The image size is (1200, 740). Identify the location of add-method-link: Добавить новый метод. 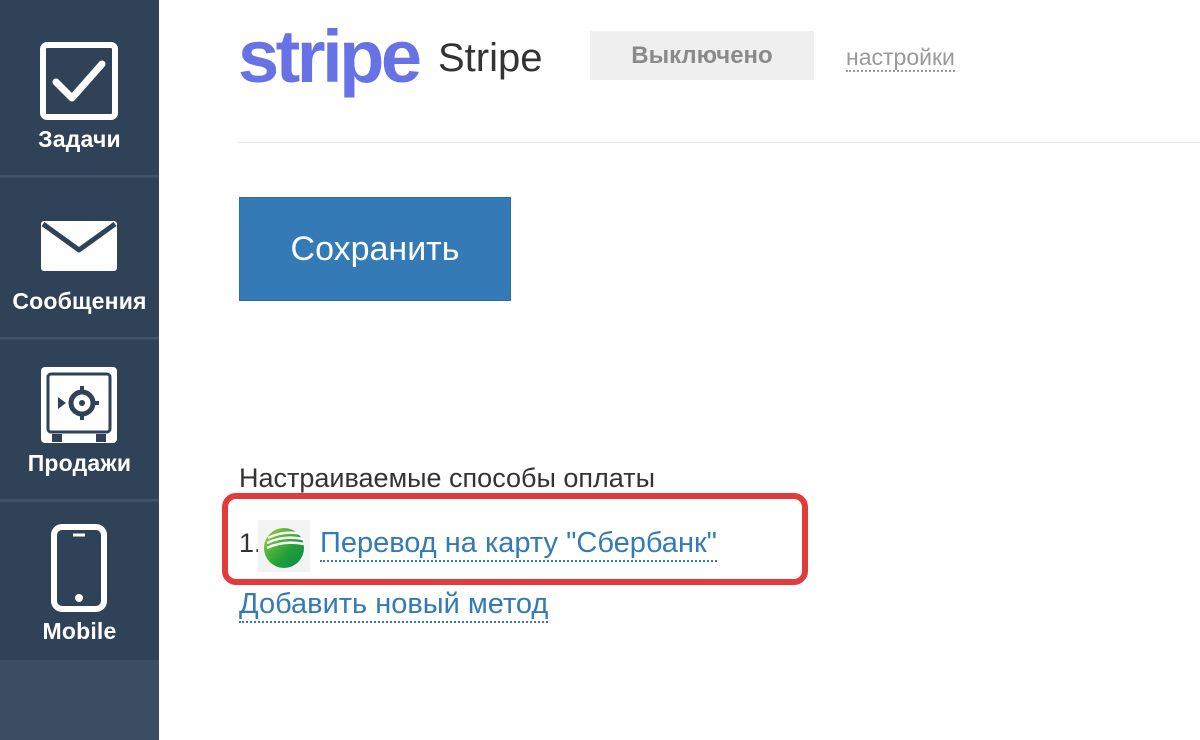
(394, 605).